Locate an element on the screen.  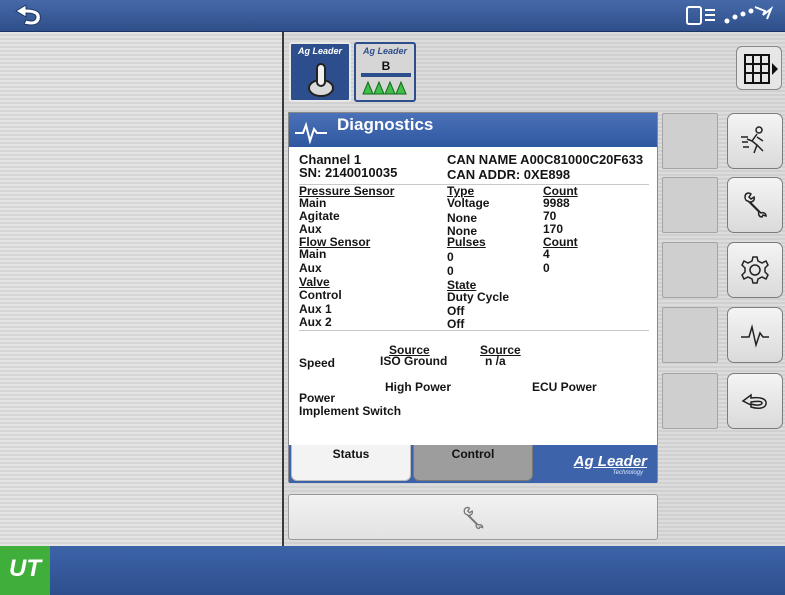
can-name: CAN NAME A00C81000C20F633 is located at coordinates (545, 159).